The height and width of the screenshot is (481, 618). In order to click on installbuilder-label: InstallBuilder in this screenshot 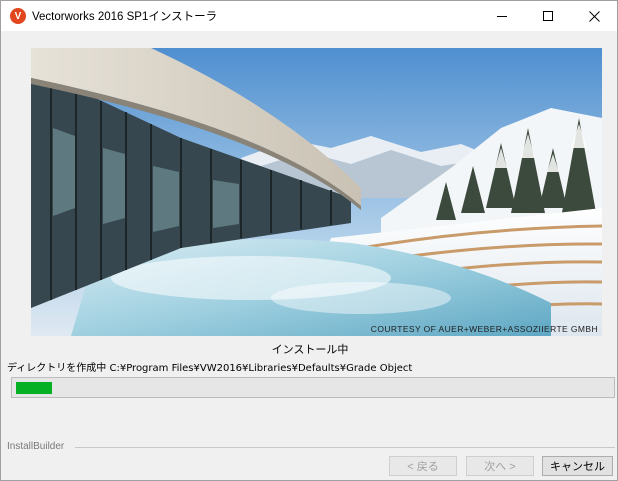, I will do `click(36, 446)`.